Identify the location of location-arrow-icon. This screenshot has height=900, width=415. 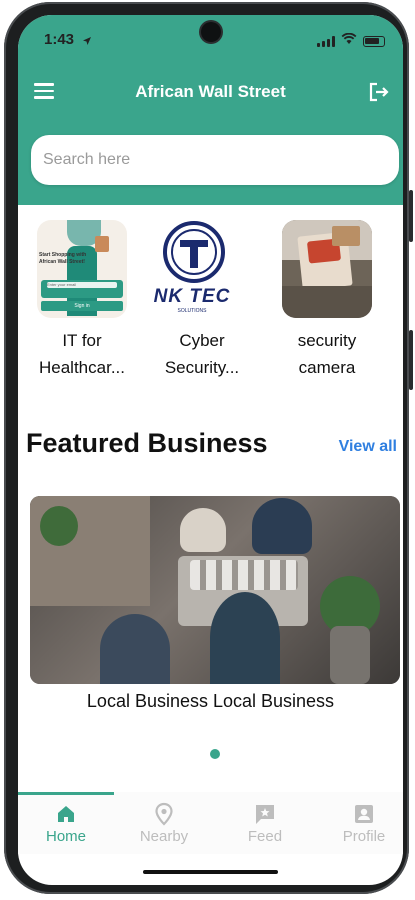
(87, 42).